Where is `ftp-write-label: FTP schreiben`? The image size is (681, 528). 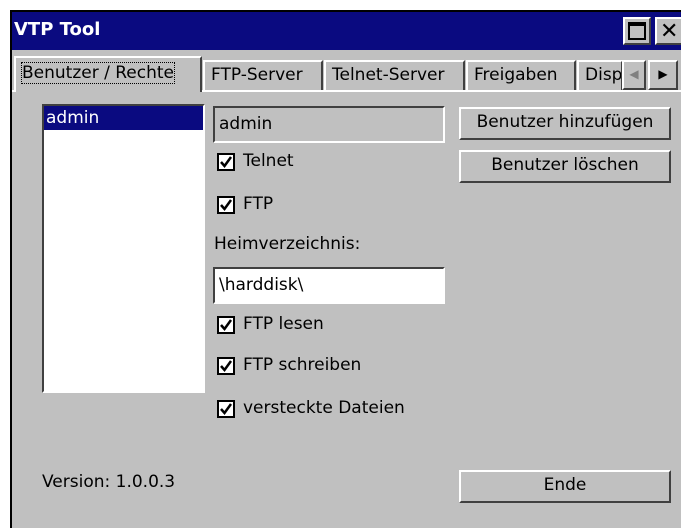 ftp-write-label: FTP schreiben is located at coordinates (302, 365).